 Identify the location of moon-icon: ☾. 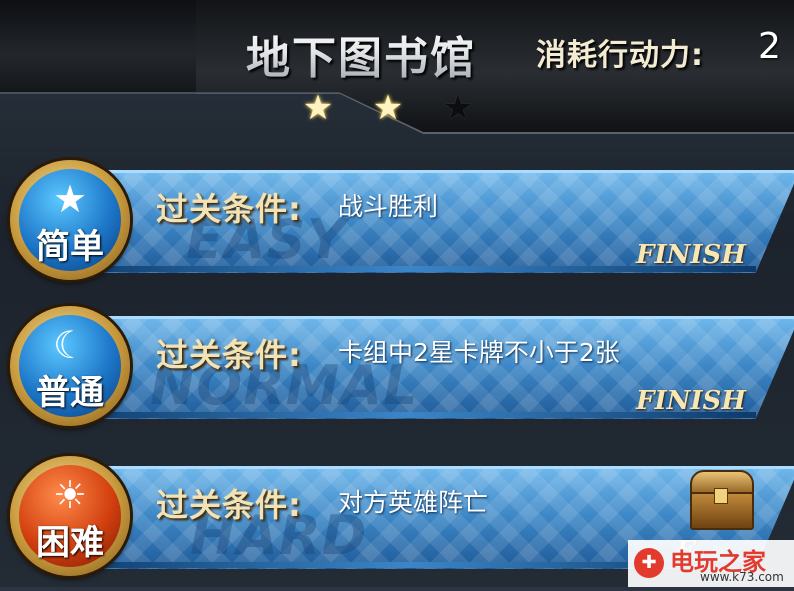
(70, 345).